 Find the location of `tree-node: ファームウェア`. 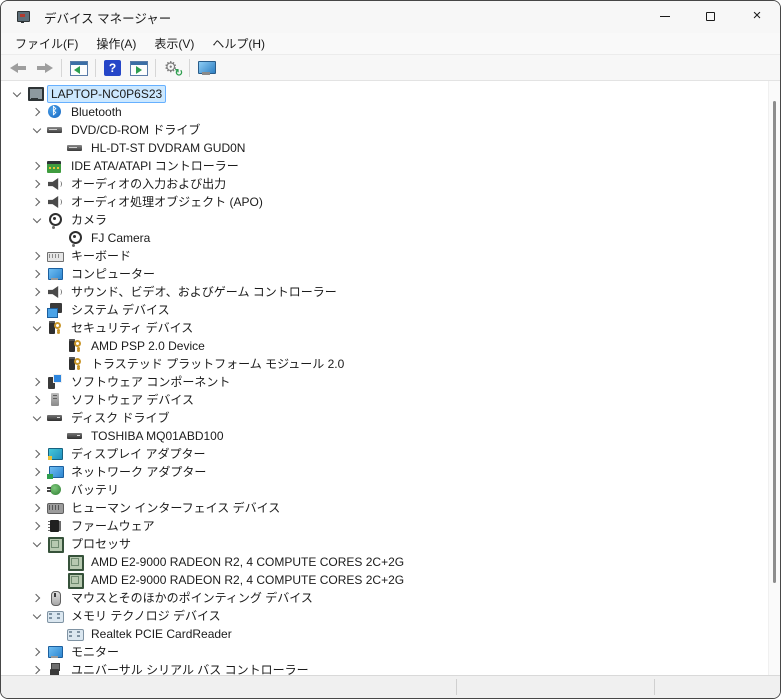

tree-node: ファームウェア is located at coordinates (390, 526).